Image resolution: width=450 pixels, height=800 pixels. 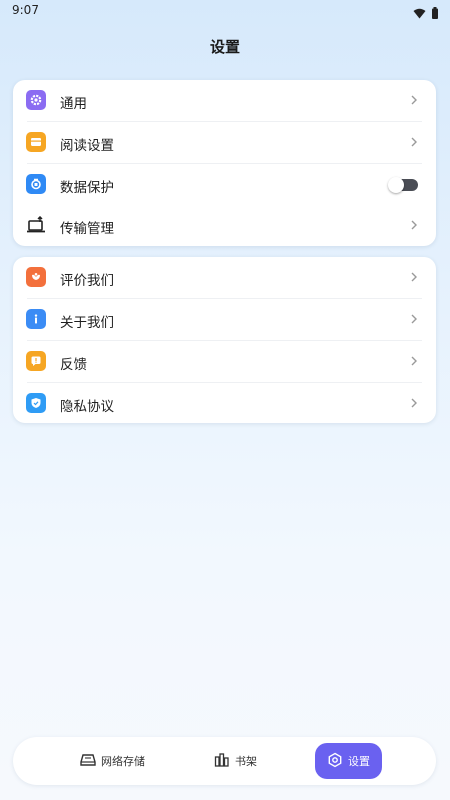 What do you see at coordinates (224, 403) in the screenshot?
I see `row-privacy-policy: 隐私协议` at bounding box center [224, 403].